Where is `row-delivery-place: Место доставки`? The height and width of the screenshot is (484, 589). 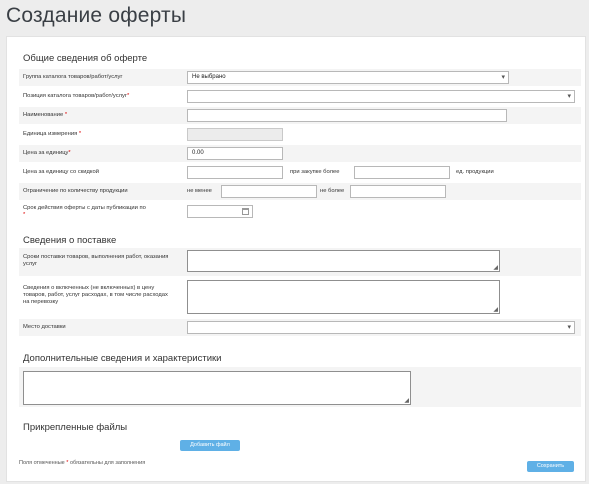
row-delivery-place: Место доставки is located at coordinates (300, 327).